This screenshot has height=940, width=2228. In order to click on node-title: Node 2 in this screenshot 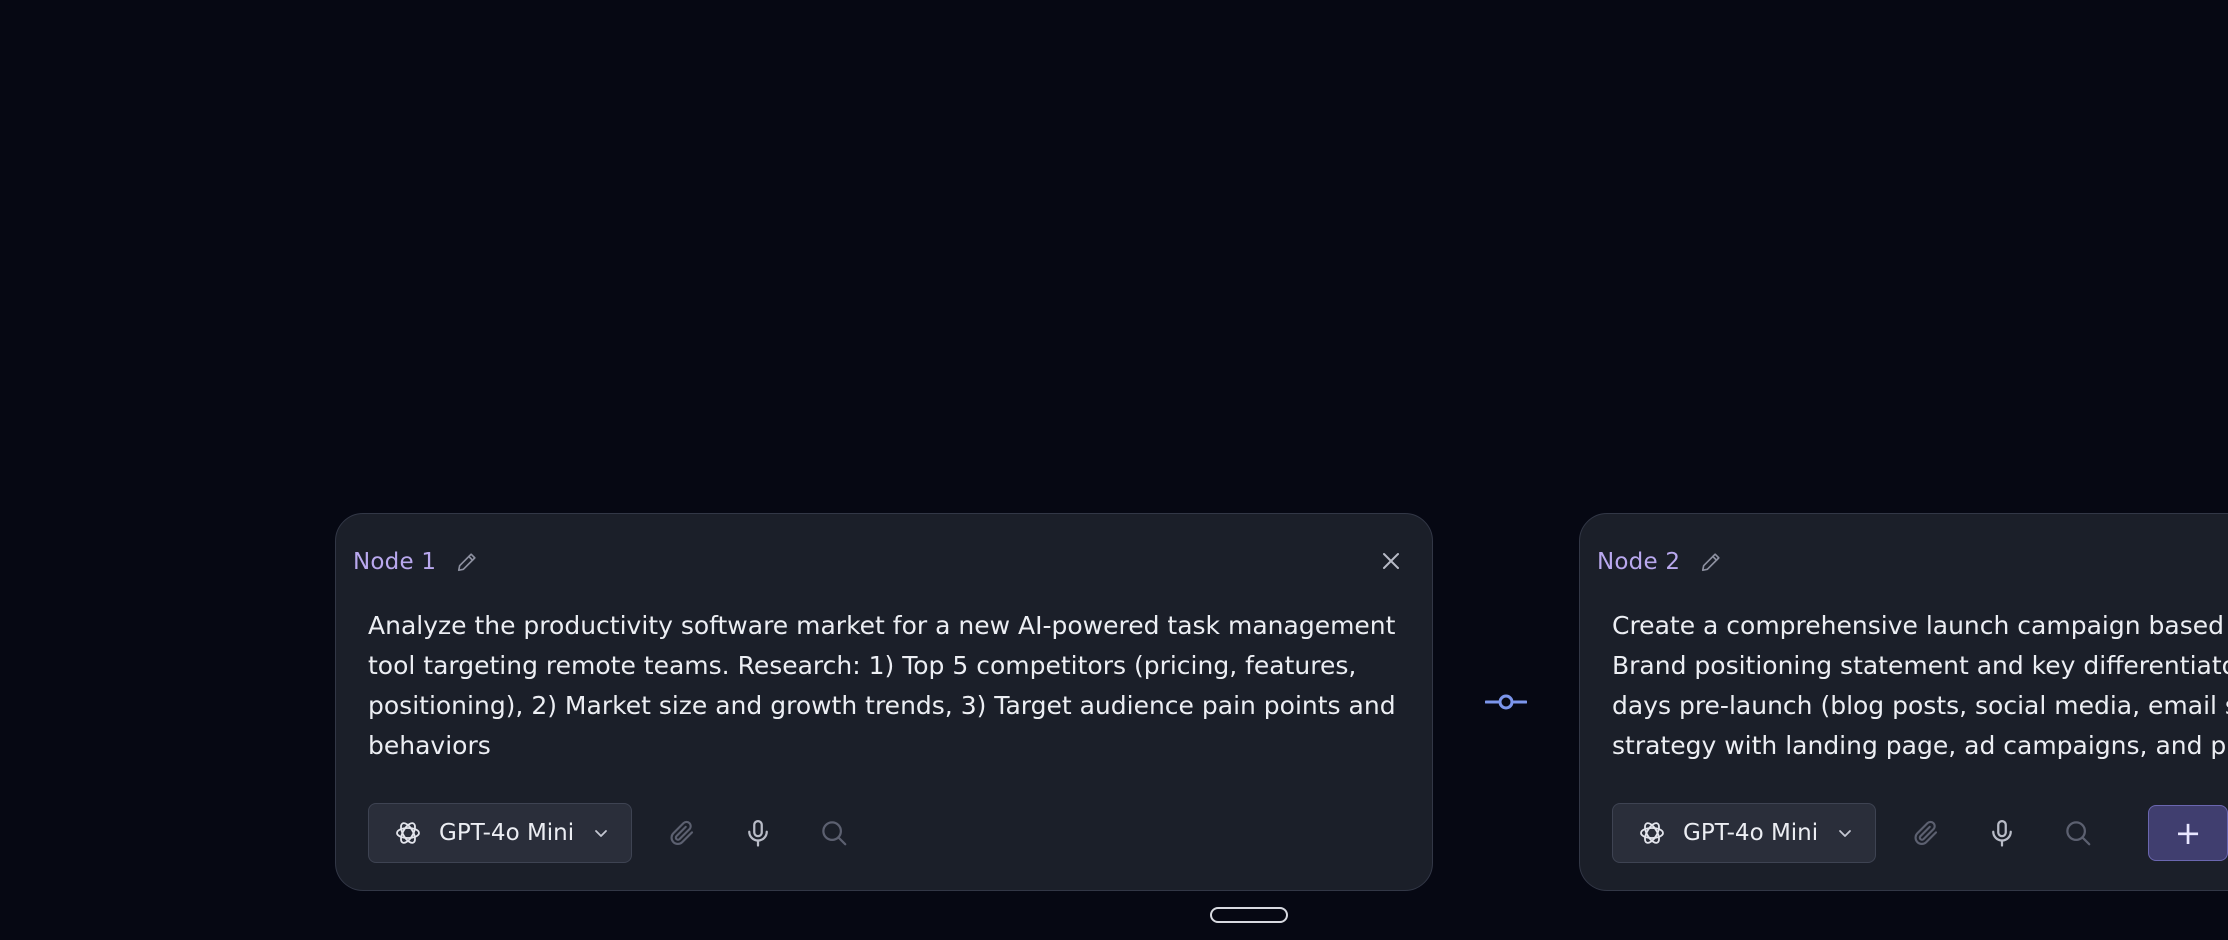, I will do `click(1639, 562)`.